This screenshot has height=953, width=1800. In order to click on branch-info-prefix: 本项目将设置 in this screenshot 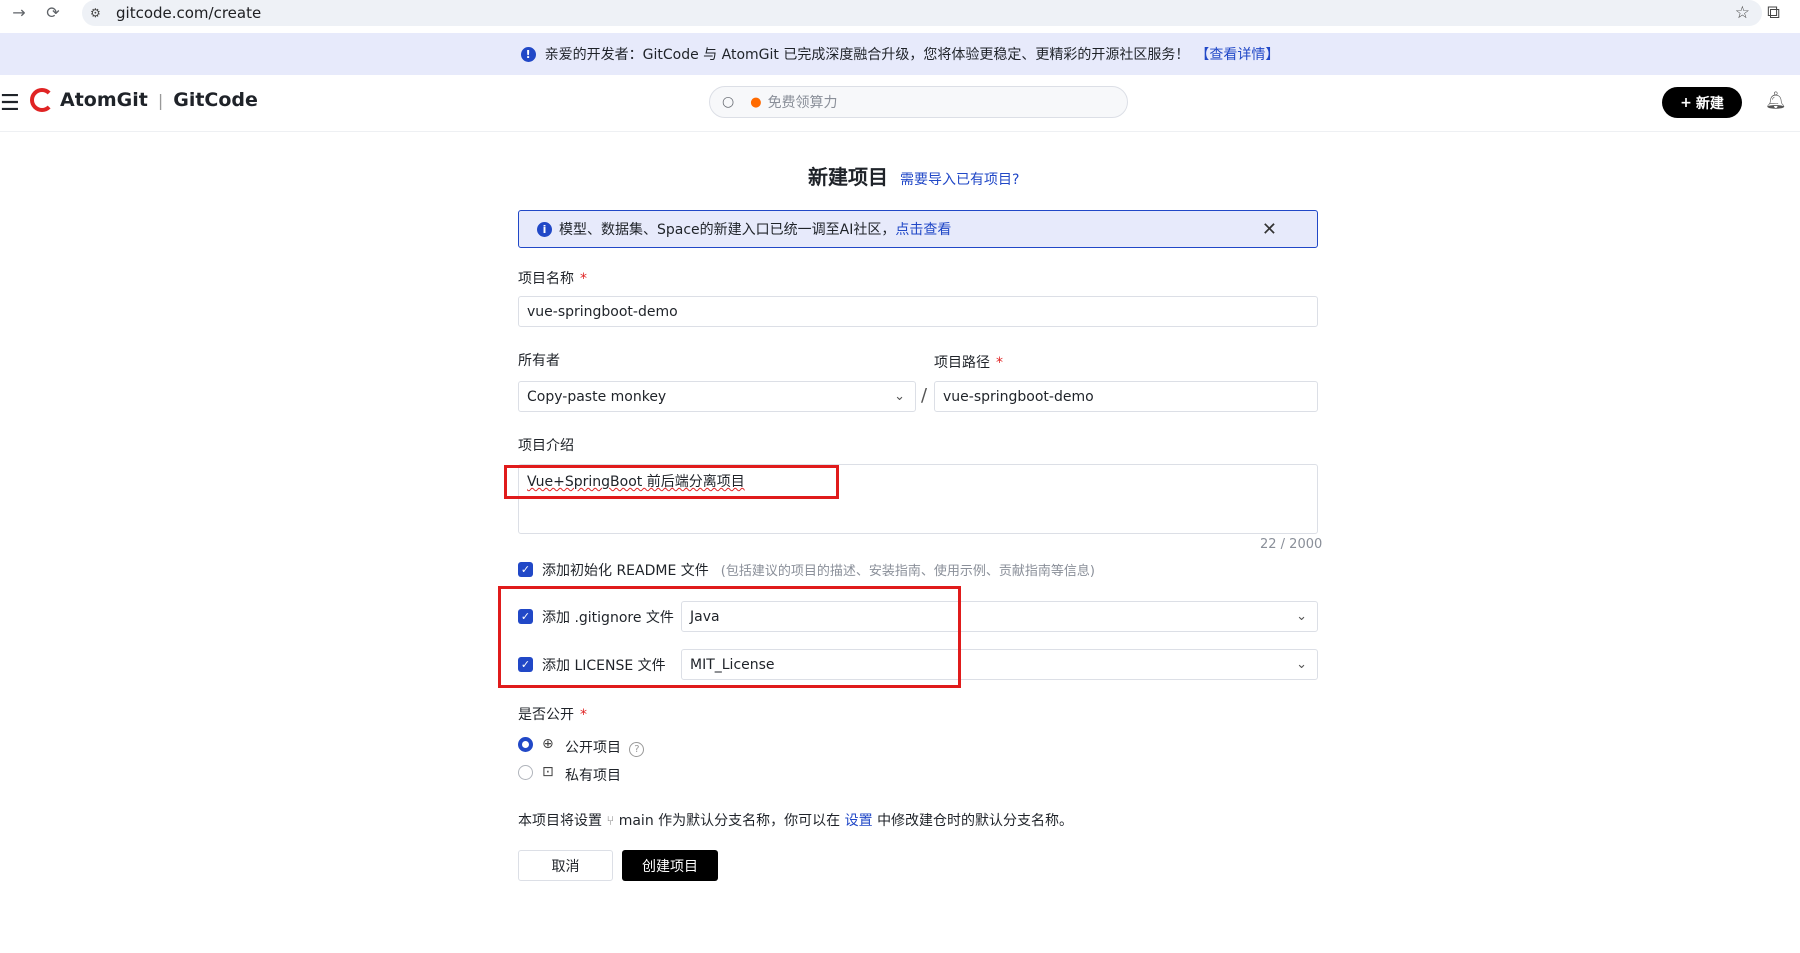, I will do `click(560, 821)`.